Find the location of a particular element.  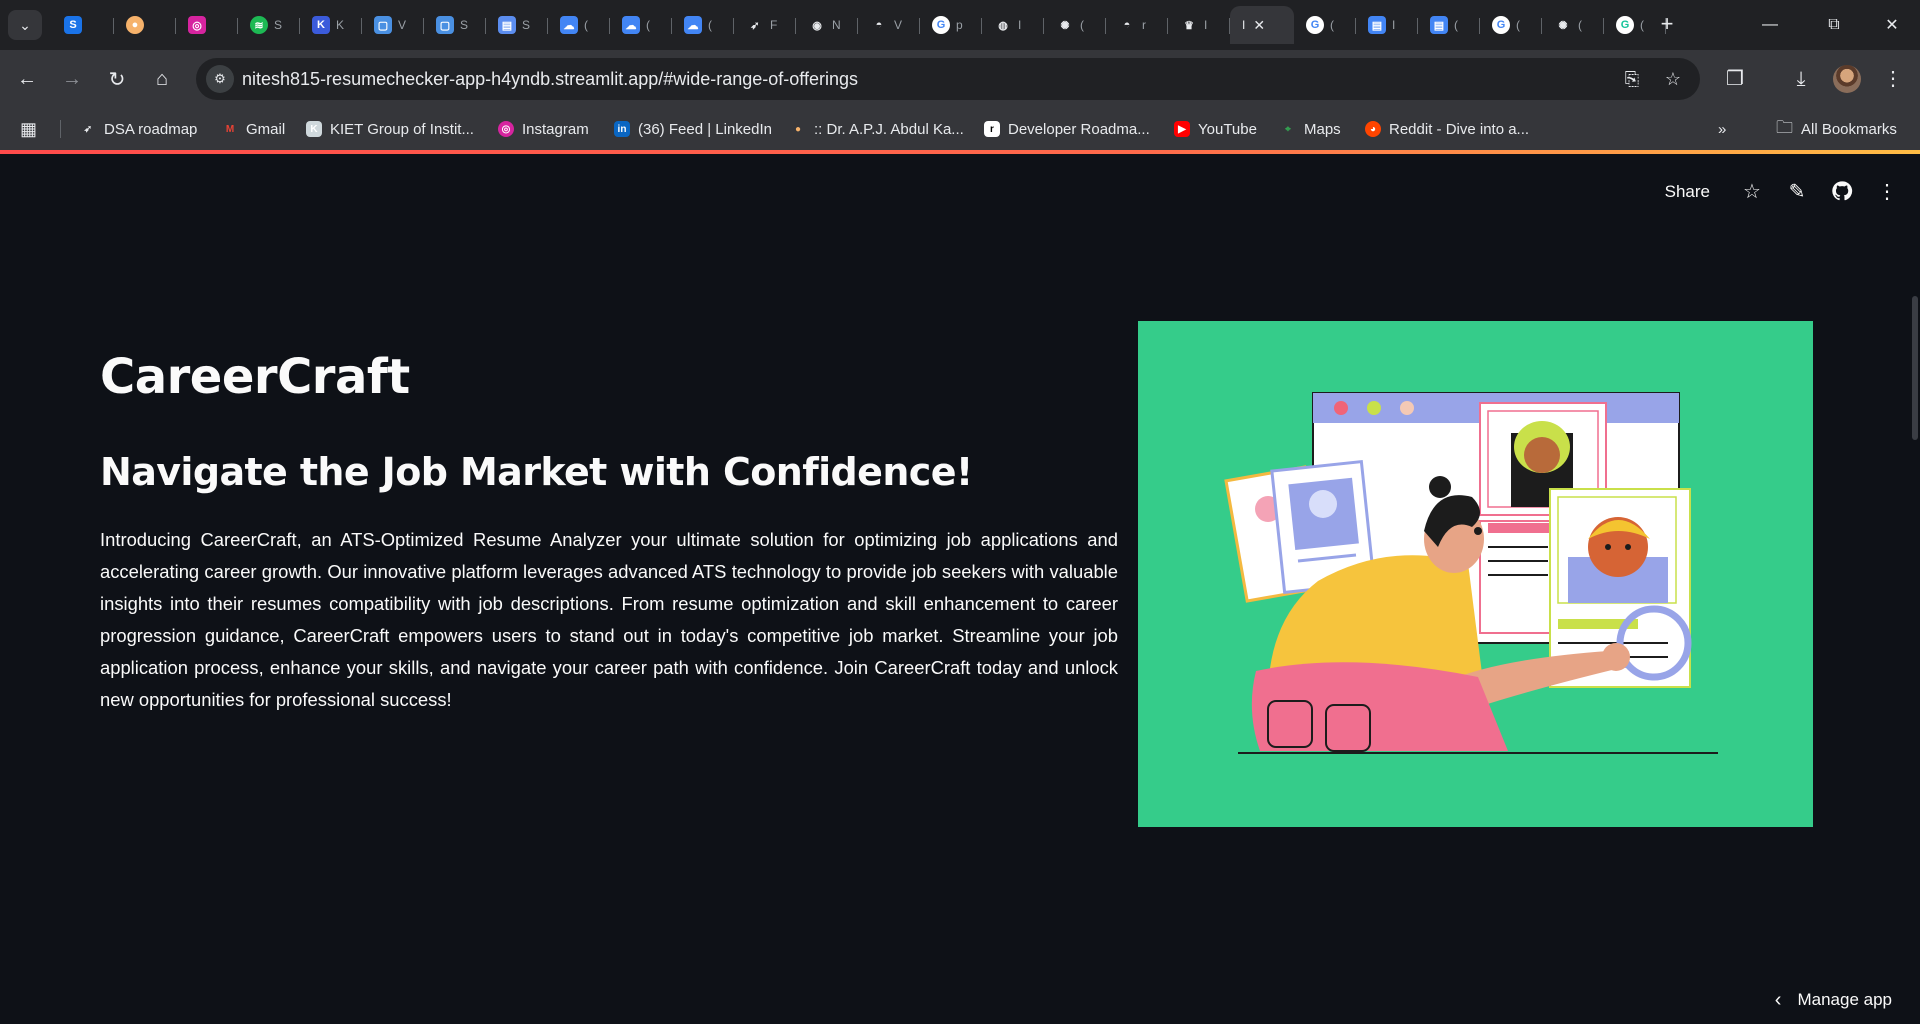

globe-icon: ◍ is located at coordinates (1003, 25).